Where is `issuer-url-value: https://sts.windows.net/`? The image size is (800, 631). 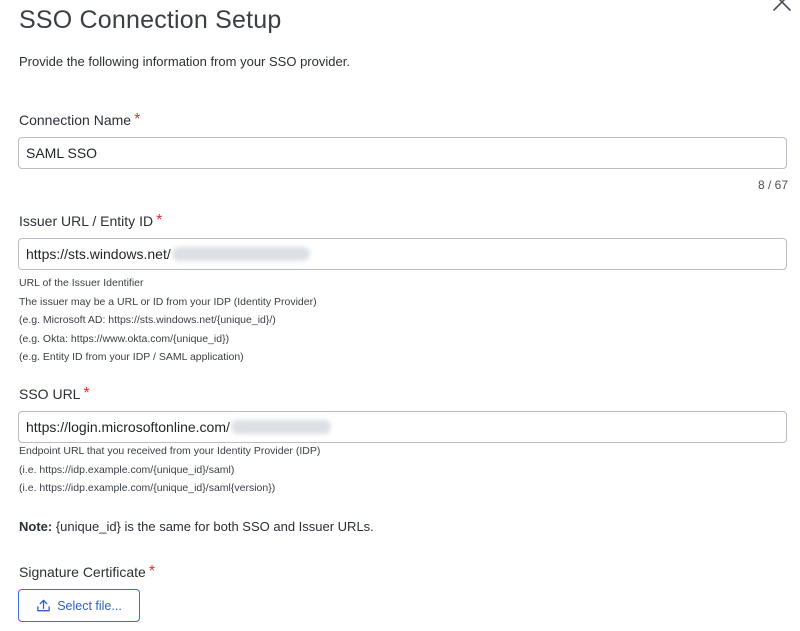 issuer-url-value: https://sts.windows.net/ is located at coordinates (98, 254).